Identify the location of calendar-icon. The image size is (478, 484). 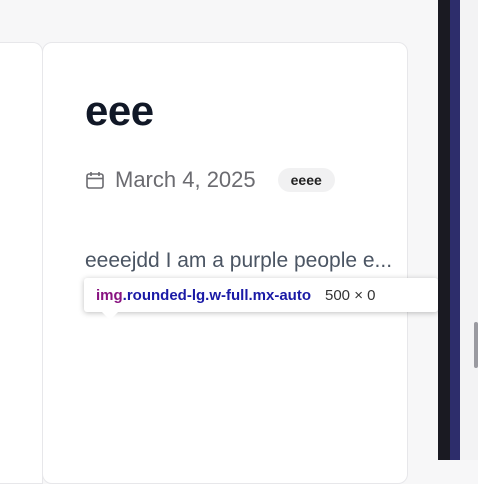
(95, 180).